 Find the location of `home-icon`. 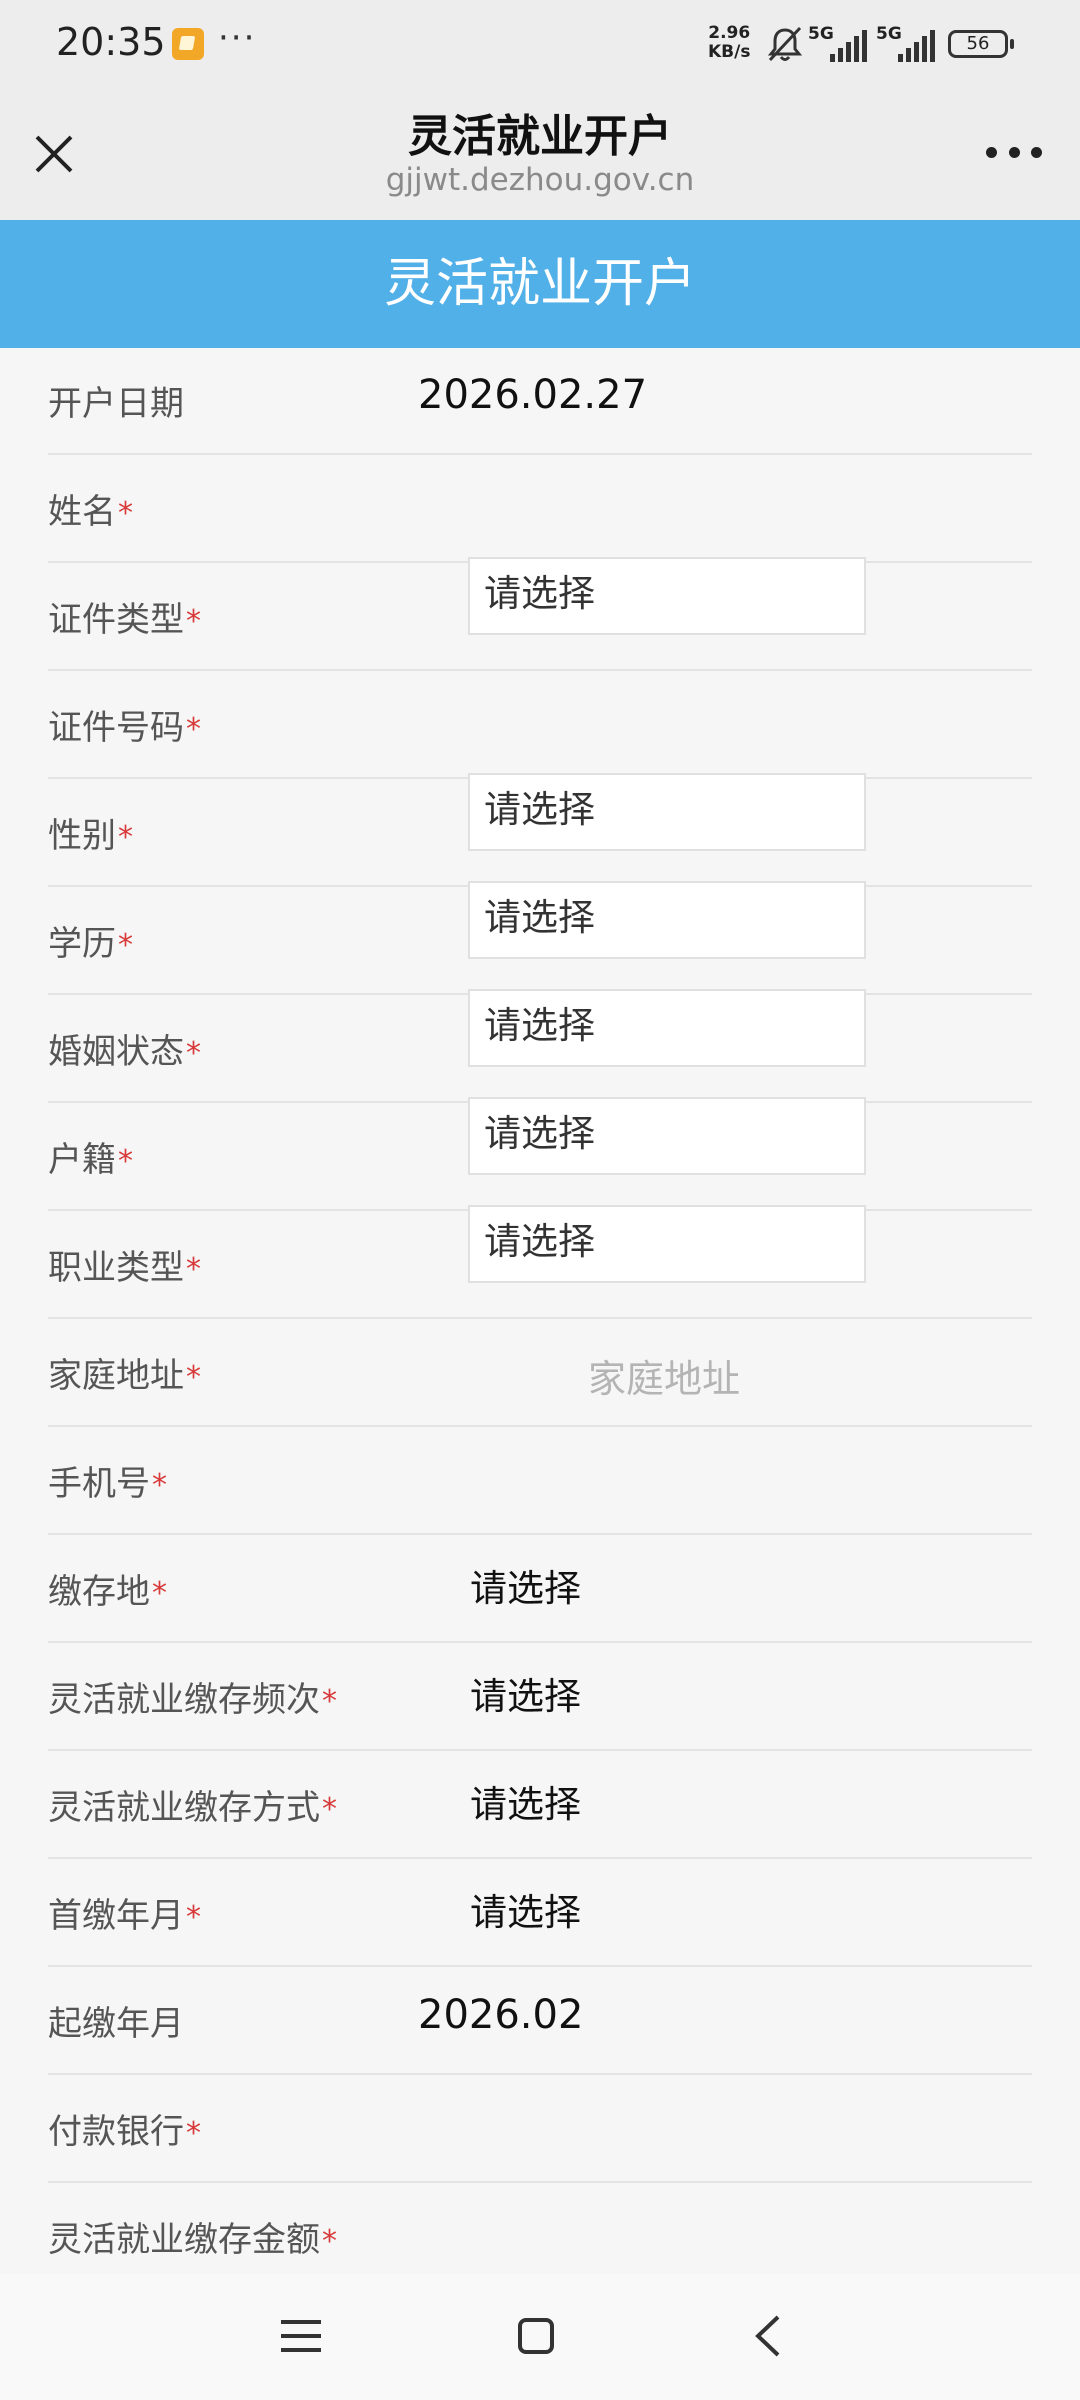

home-icon is located at coordinates (536, 2336).